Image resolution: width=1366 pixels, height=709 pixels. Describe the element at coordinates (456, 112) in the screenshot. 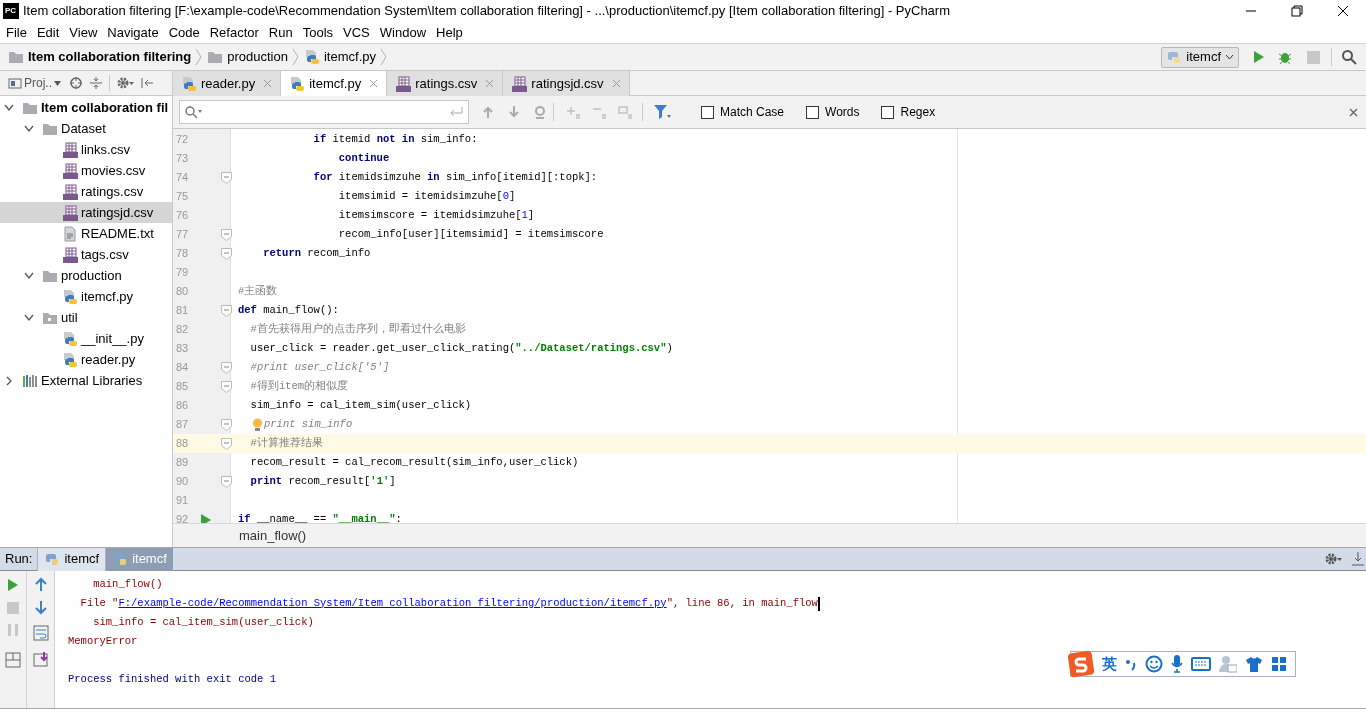

I see `enter-icon` at that location.